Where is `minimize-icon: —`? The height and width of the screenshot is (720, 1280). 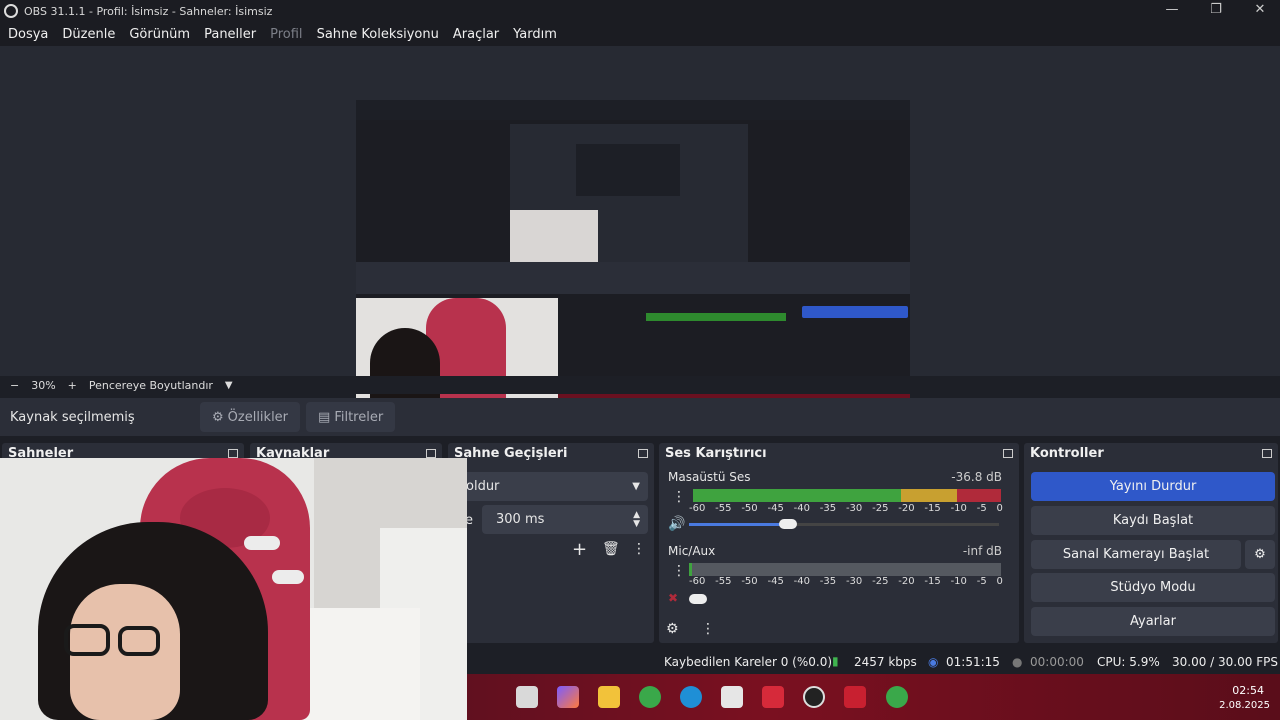
minimize-icon: — is located at coordinates (1172, 11).